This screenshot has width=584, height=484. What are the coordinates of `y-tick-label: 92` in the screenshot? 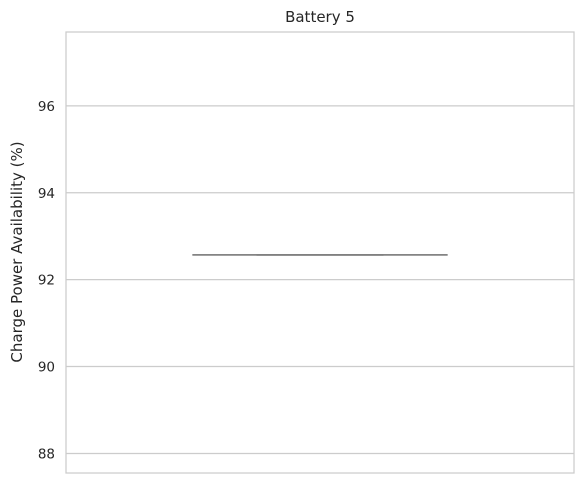 It's located at (46, 281).